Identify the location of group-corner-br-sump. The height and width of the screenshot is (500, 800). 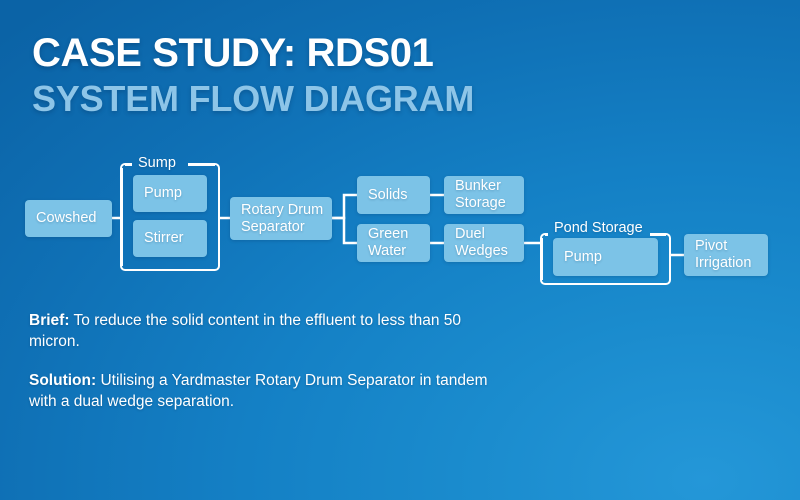
(217, 268).